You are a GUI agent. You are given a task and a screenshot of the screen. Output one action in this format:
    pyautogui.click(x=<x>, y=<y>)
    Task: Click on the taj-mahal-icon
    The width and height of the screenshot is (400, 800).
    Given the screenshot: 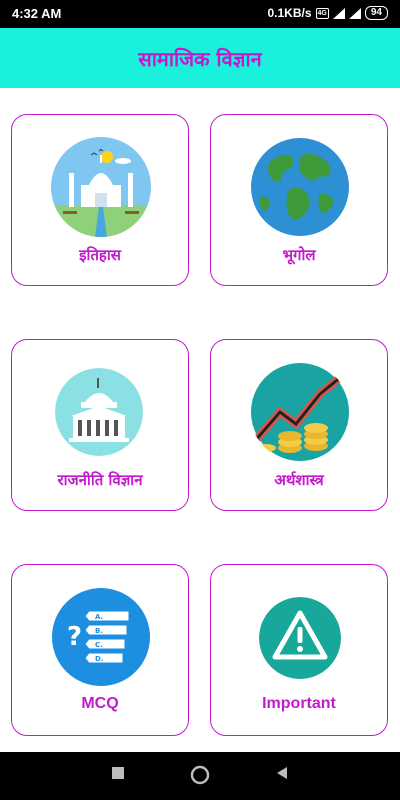 What is the action you would take?
    pyautogui.click(x=101, y=187)
    